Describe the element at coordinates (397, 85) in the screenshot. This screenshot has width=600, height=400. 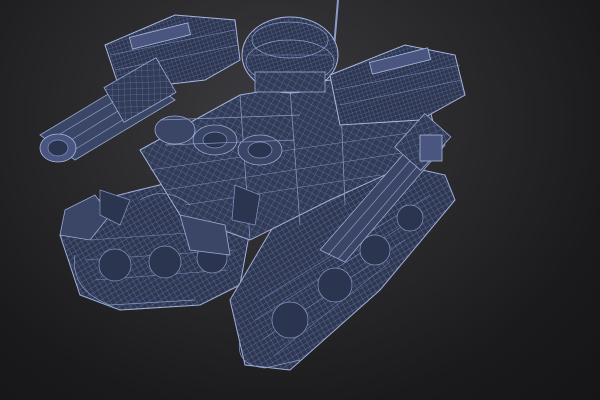
I see `right-armor-pod` at that location.